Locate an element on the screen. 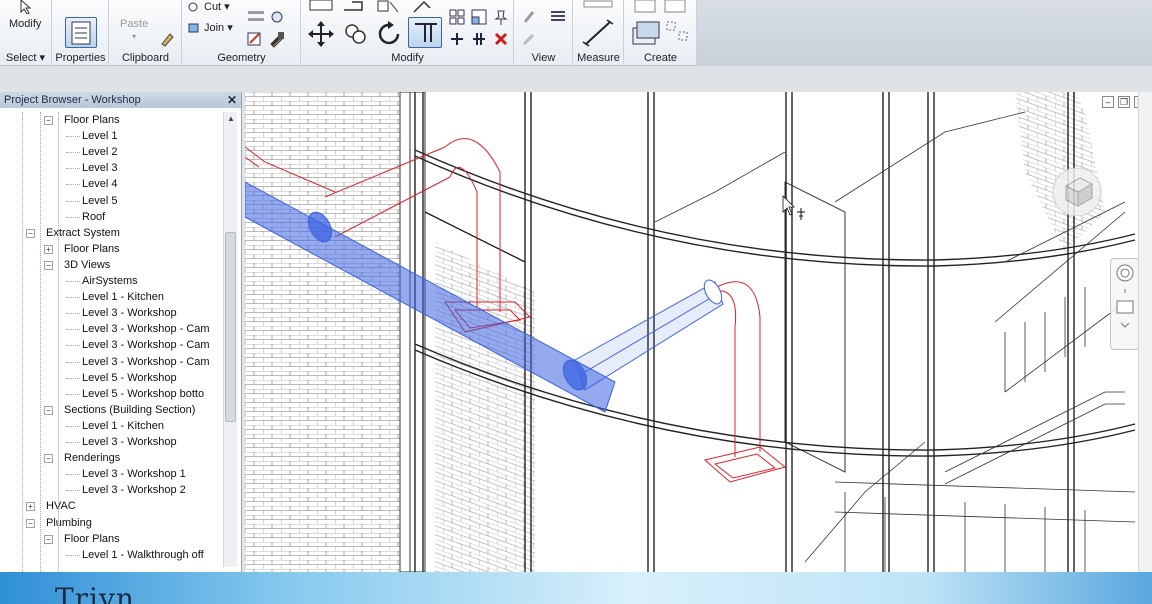 This screenshot has width=1152, height=604. offset-icon is located at coordinates (355, 6).